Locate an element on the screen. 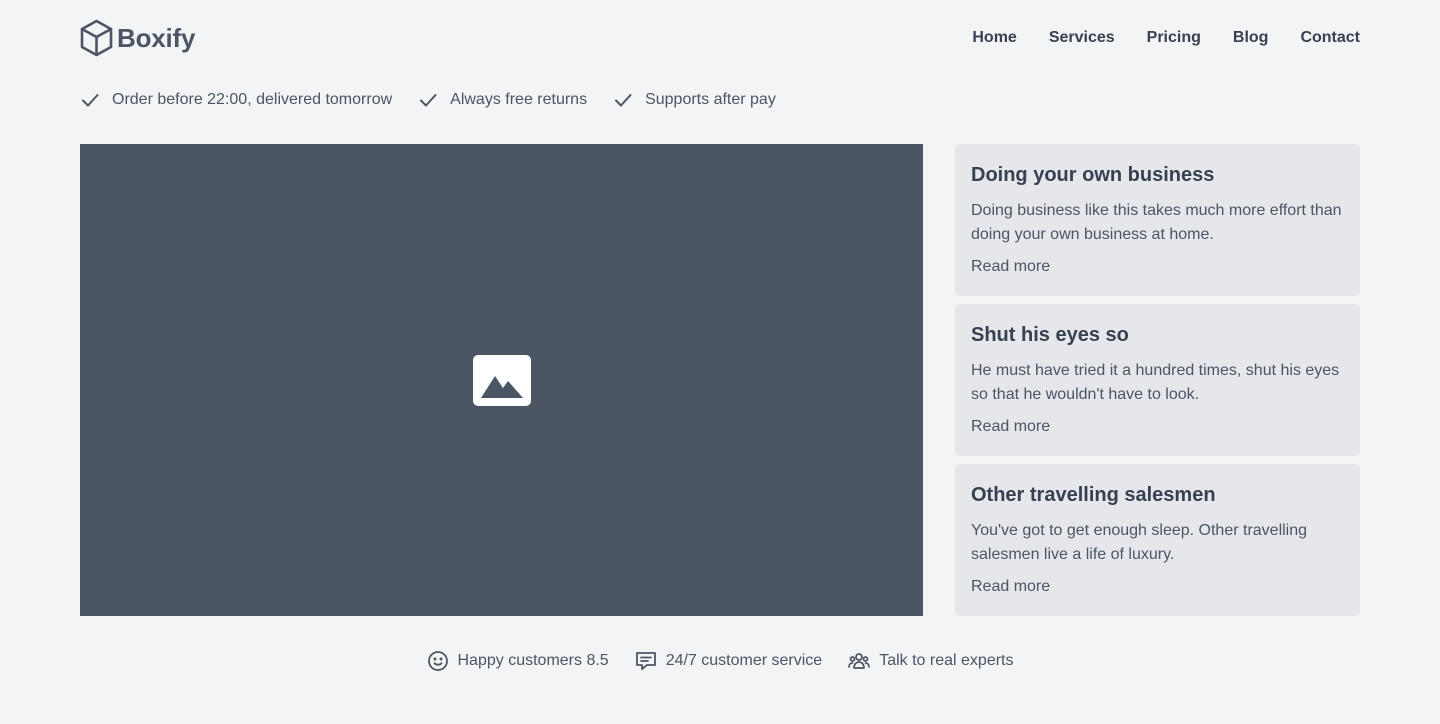 This screenshot has width=1440, height=724. usp-item: Supports after pay is located at coordinates (694, 100).